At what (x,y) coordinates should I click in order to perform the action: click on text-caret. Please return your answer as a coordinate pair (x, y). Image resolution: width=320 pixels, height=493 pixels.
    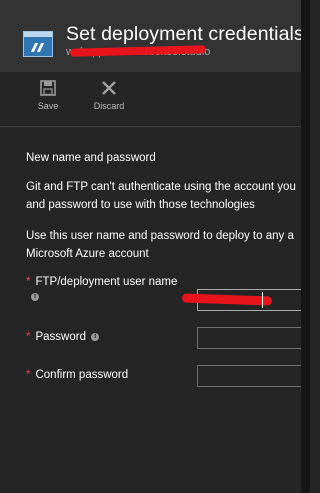
    Looking at the image, I should click on (262, 300).